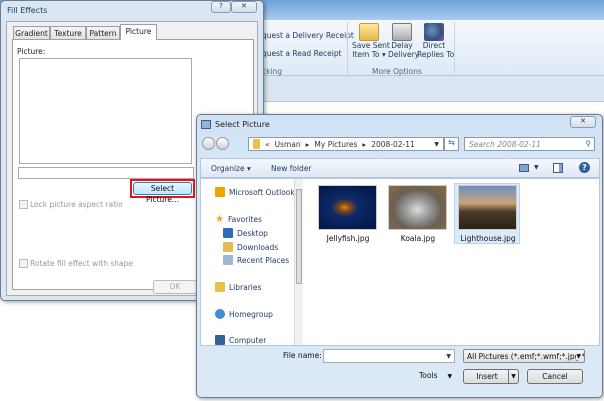 This screenshot has height=401, width=604. I want to click on nav-desktop: Desktop, so click(245, 233).